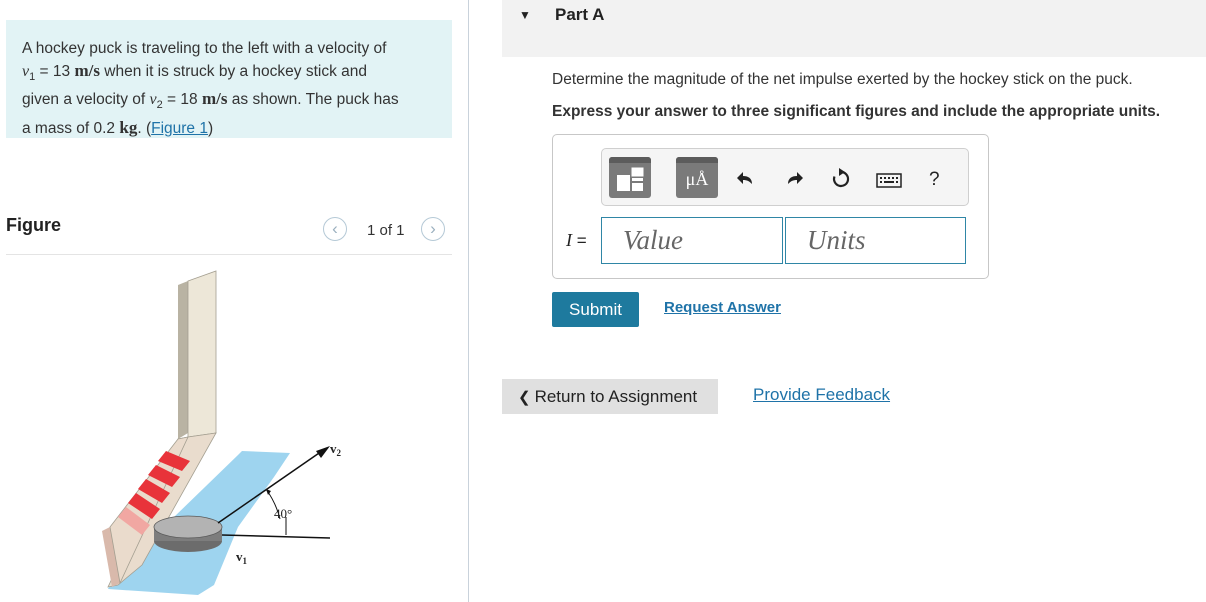 The height and width of the screenshot is (602, 1206). What do you see at coordinates (128, 127) in the screenshot?
I see `mass-unit: kg` at bounding box center [128, 127].